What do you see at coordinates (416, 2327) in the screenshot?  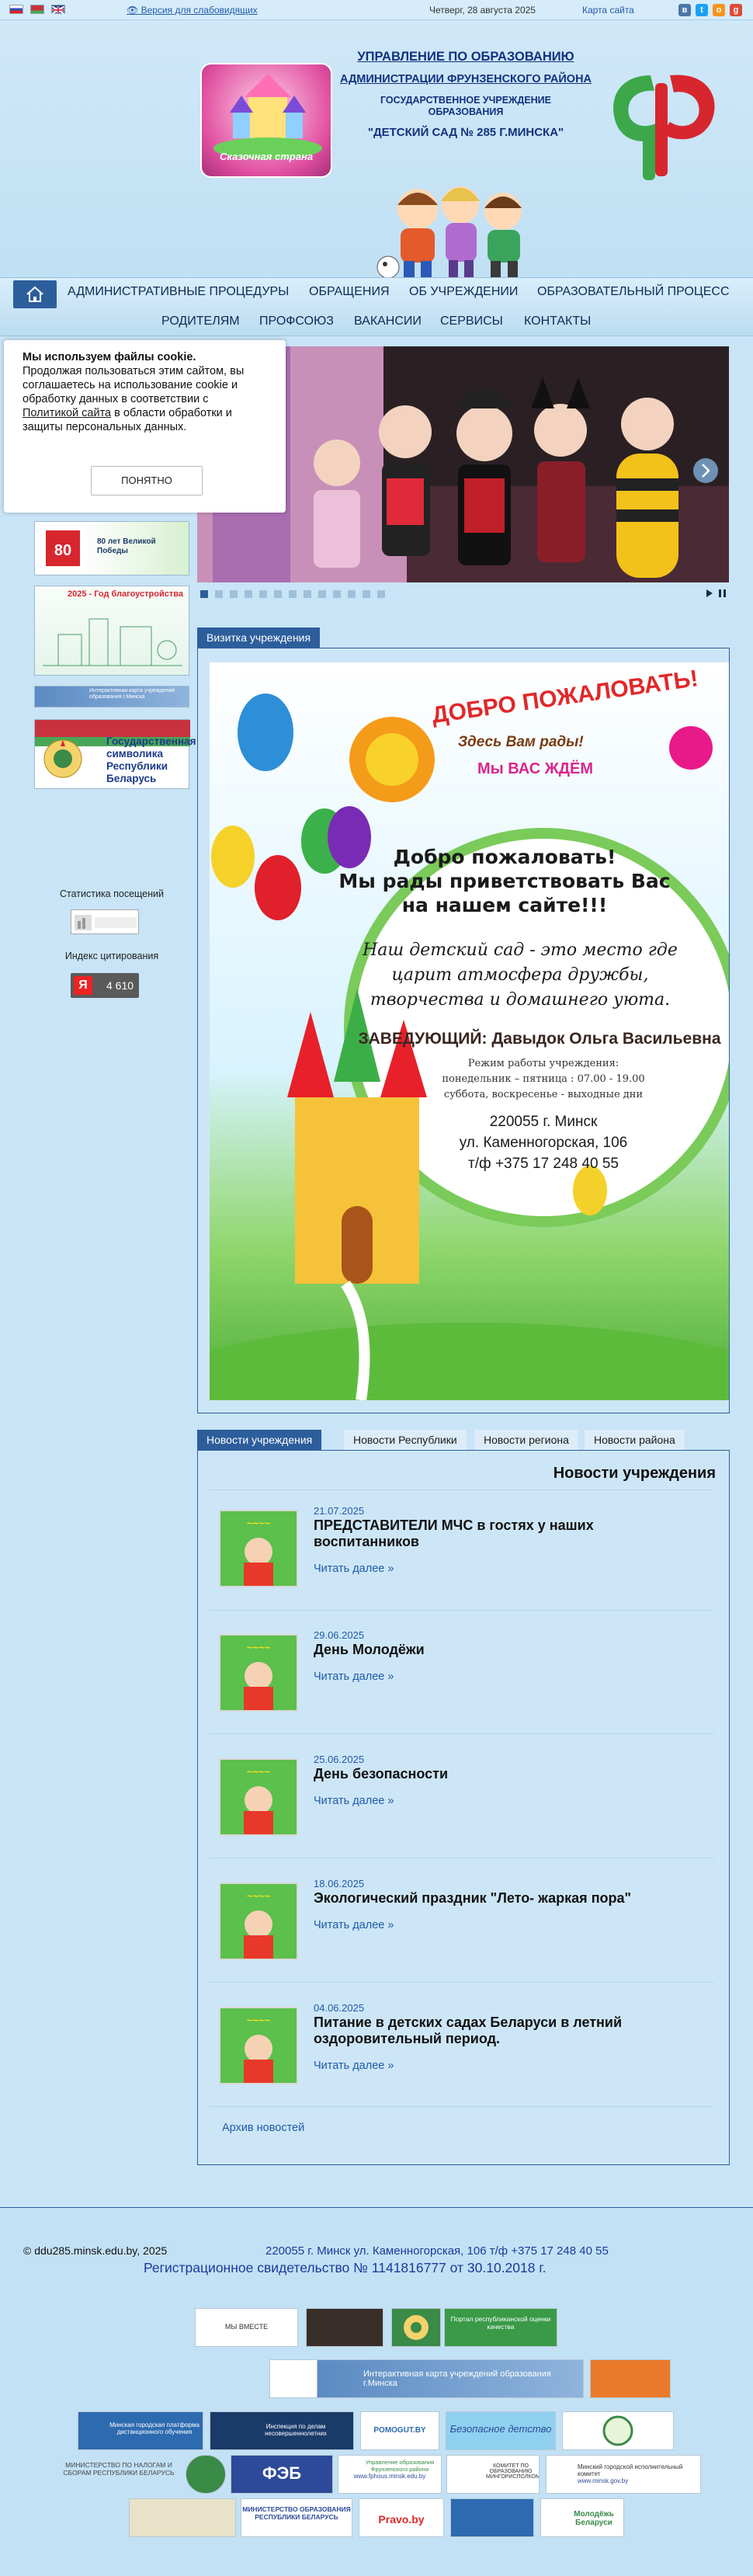 I see `logo-state-emblem` at bounding box center [416, 2327].